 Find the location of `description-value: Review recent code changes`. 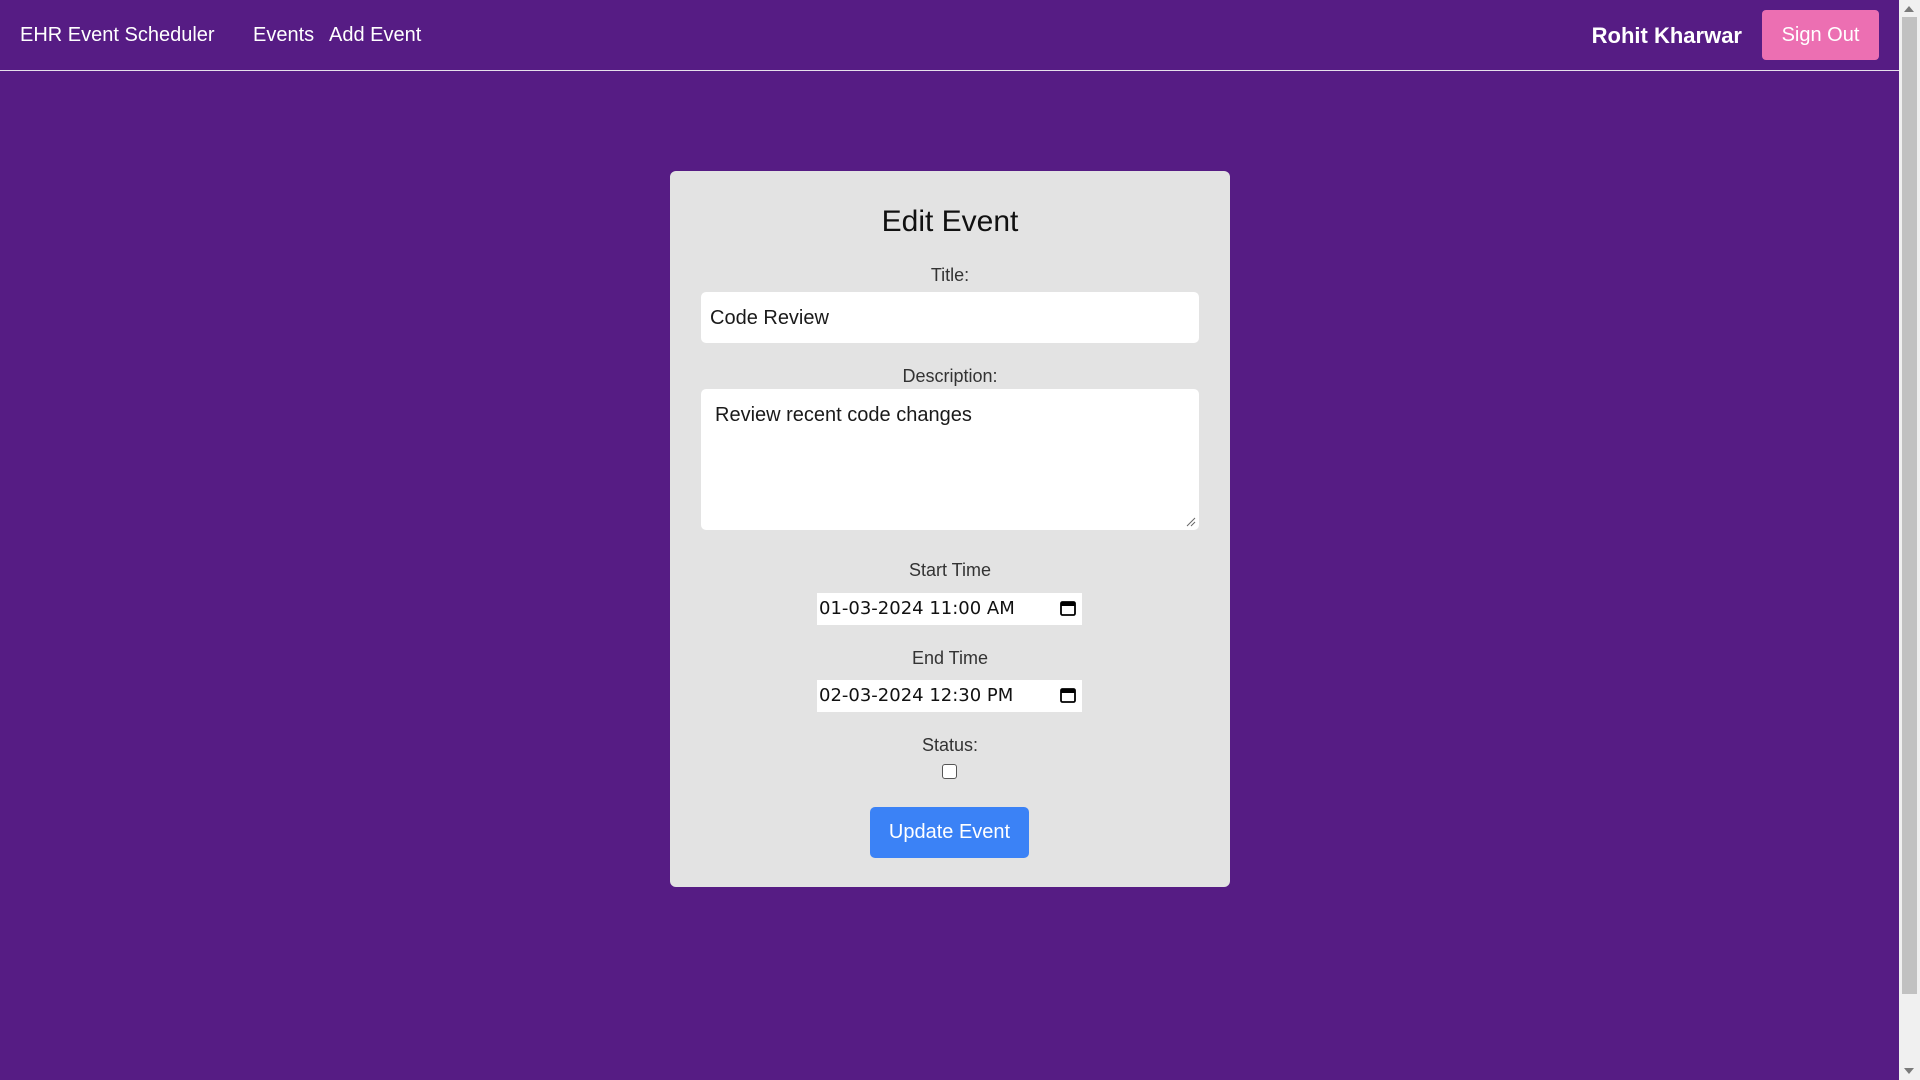

description-value: Review recent code changes is located at coordinates (843, 415).